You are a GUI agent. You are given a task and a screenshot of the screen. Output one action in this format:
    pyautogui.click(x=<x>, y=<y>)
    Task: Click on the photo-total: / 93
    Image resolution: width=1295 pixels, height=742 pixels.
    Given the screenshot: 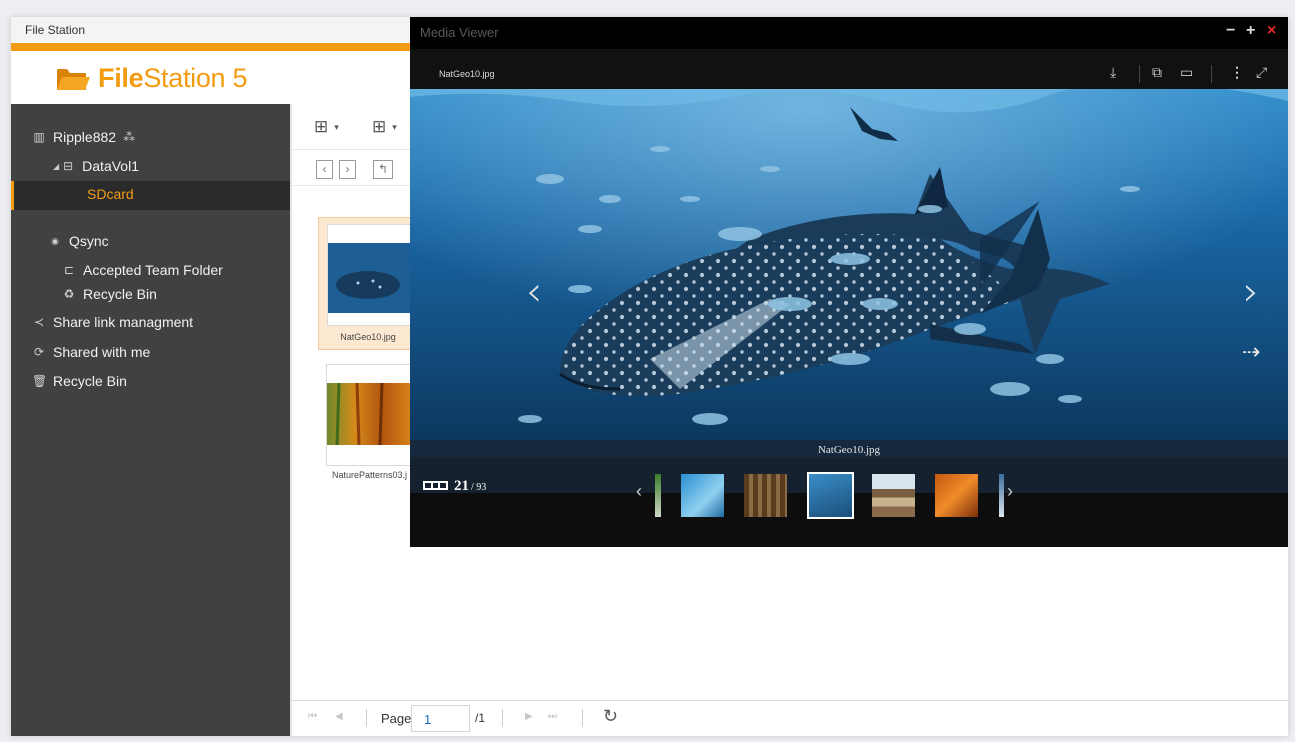 What is the action you would take?
    pyautogui.click(x=479, y=487)
    